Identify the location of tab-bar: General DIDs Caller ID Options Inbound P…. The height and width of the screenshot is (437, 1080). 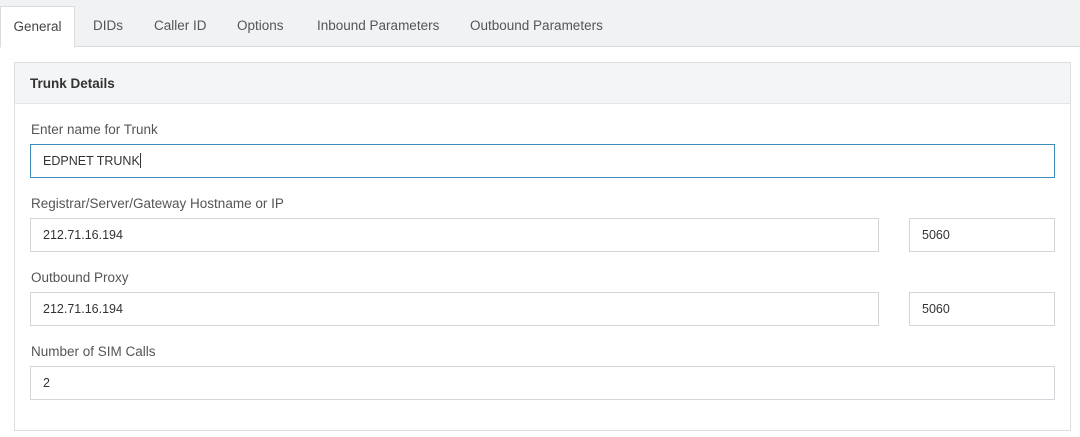
(540, 24).